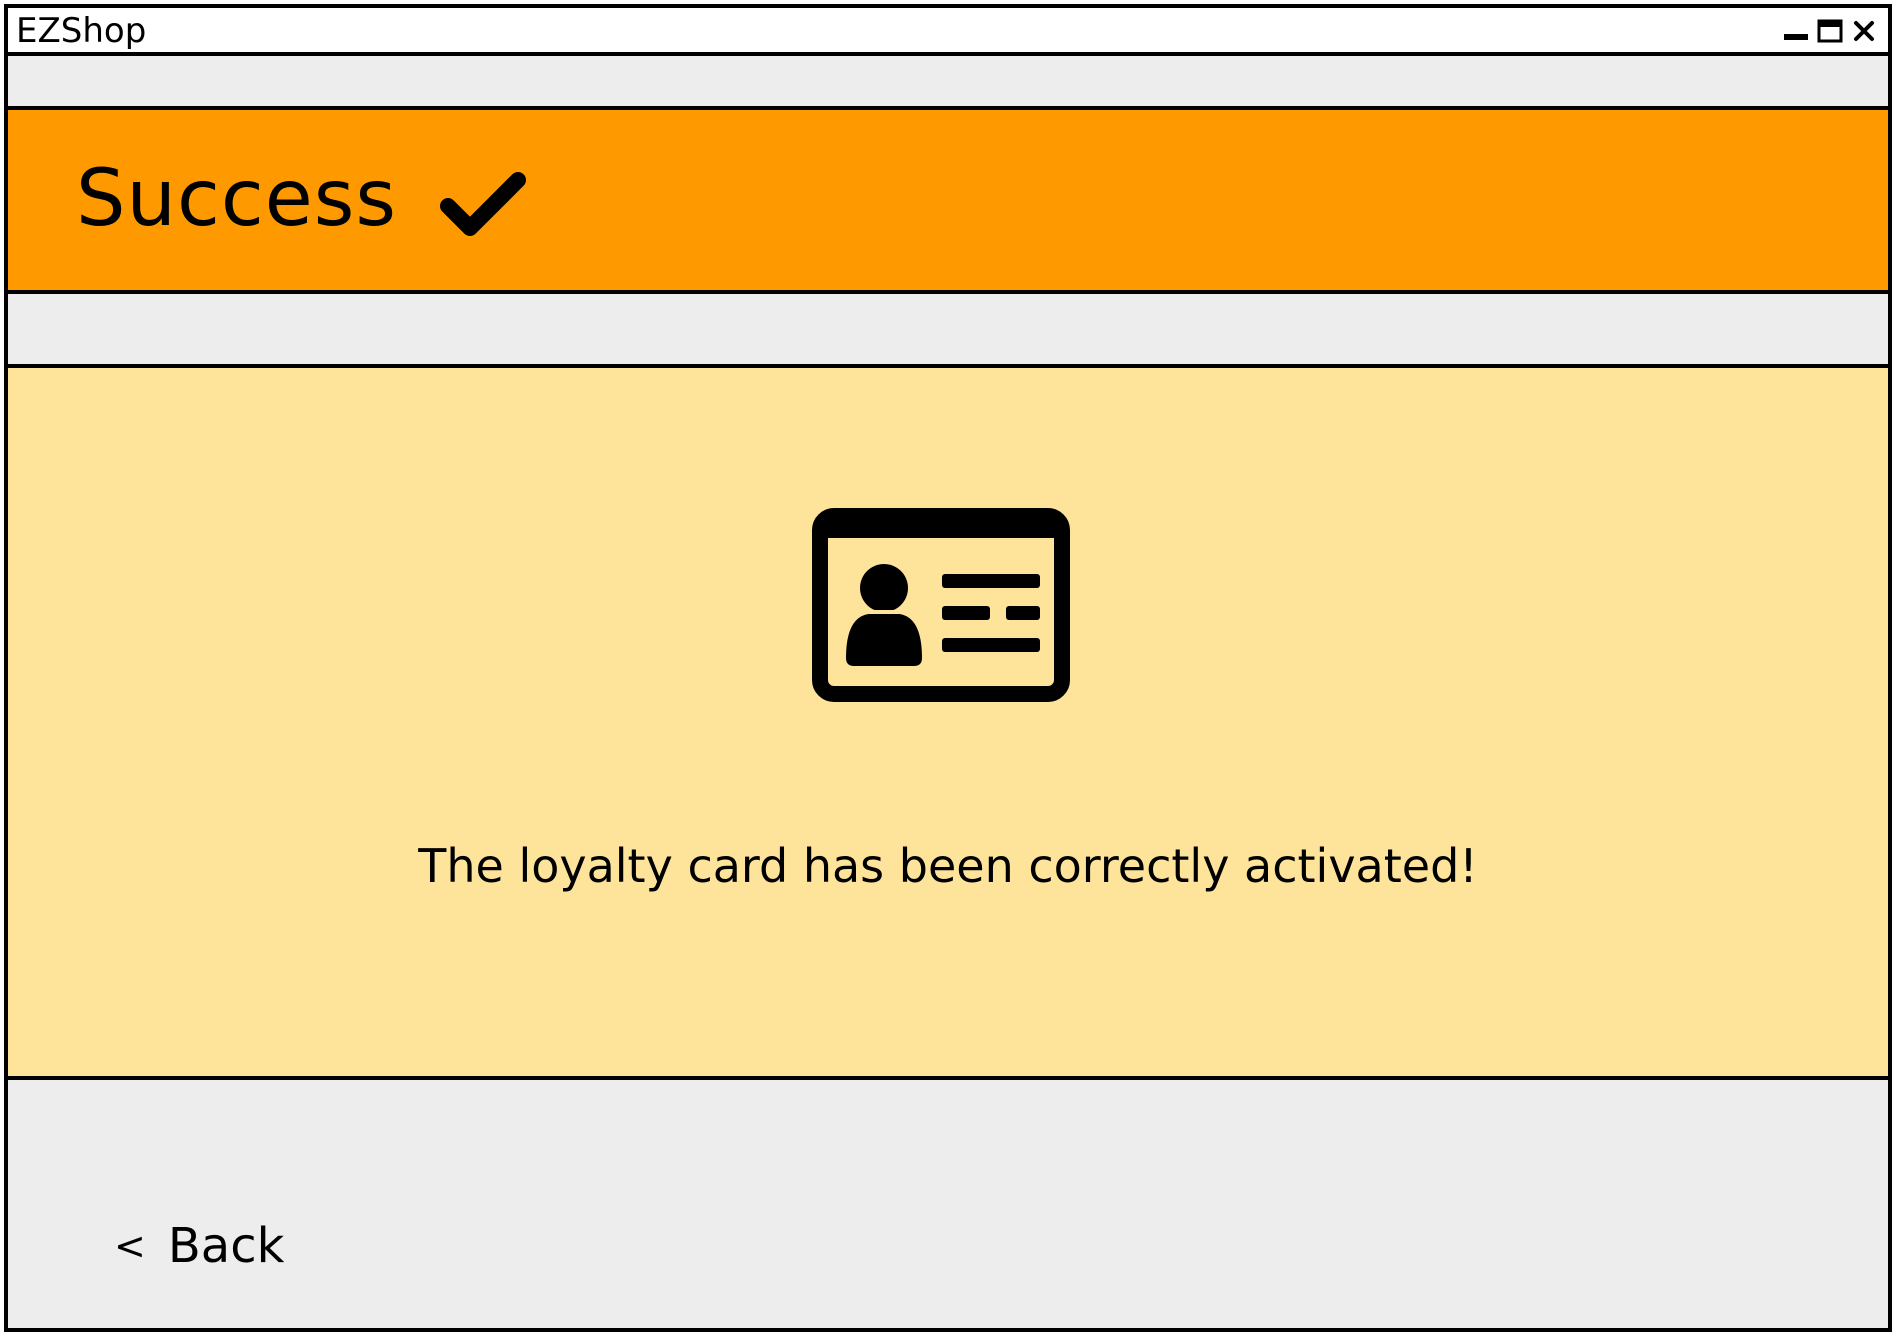 This screenshot has width=1898, height=1338. What do you see at coordinates (1864, 31) in the screenshot?
I see `close-icon` at bounding box center [1864, 31].